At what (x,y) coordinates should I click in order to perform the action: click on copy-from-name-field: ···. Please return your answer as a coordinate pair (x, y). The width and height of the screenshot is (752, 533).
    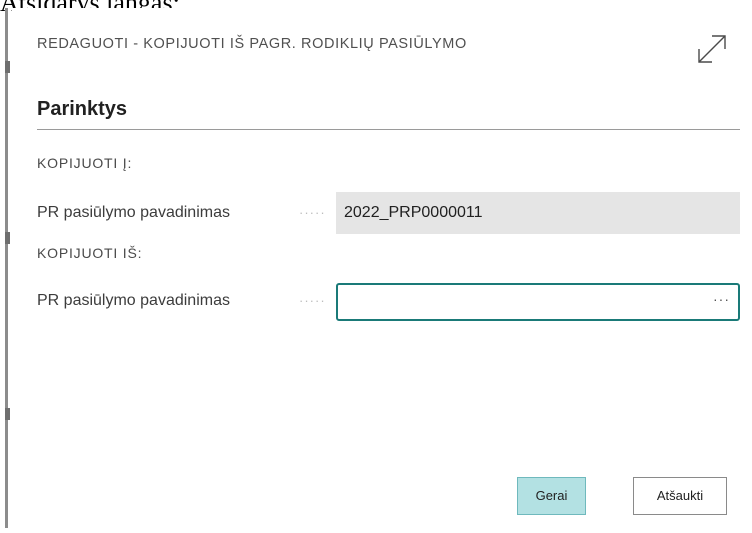
    Looking at the image, I should click on (538, 302).